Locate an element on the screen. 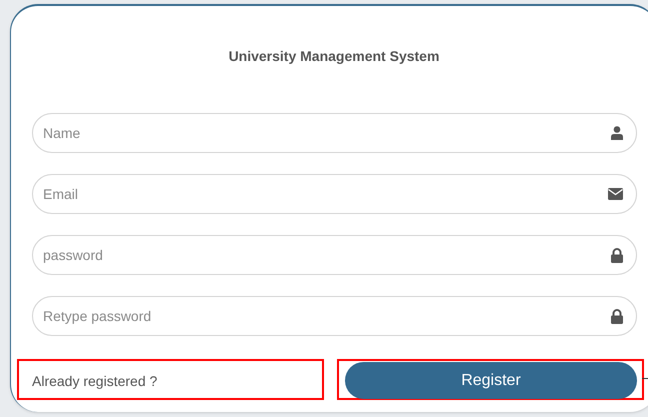 The image size is (648, 417). form-title: University Management System is located at coordinates (334, 56).